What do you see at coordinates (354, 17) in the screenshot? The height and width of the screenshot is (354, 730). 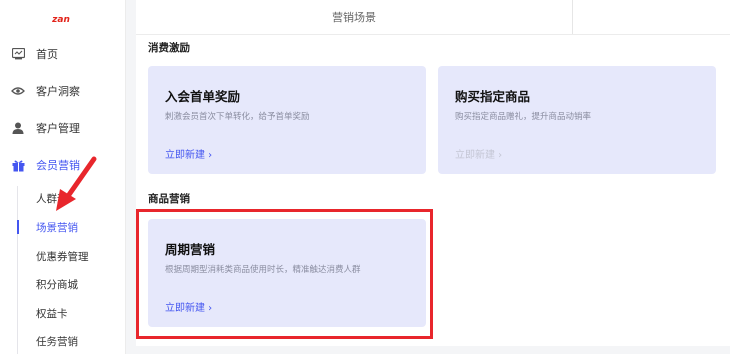 I see `tab-marketing-scene: 营销场景` at bounding box center [354, 17].